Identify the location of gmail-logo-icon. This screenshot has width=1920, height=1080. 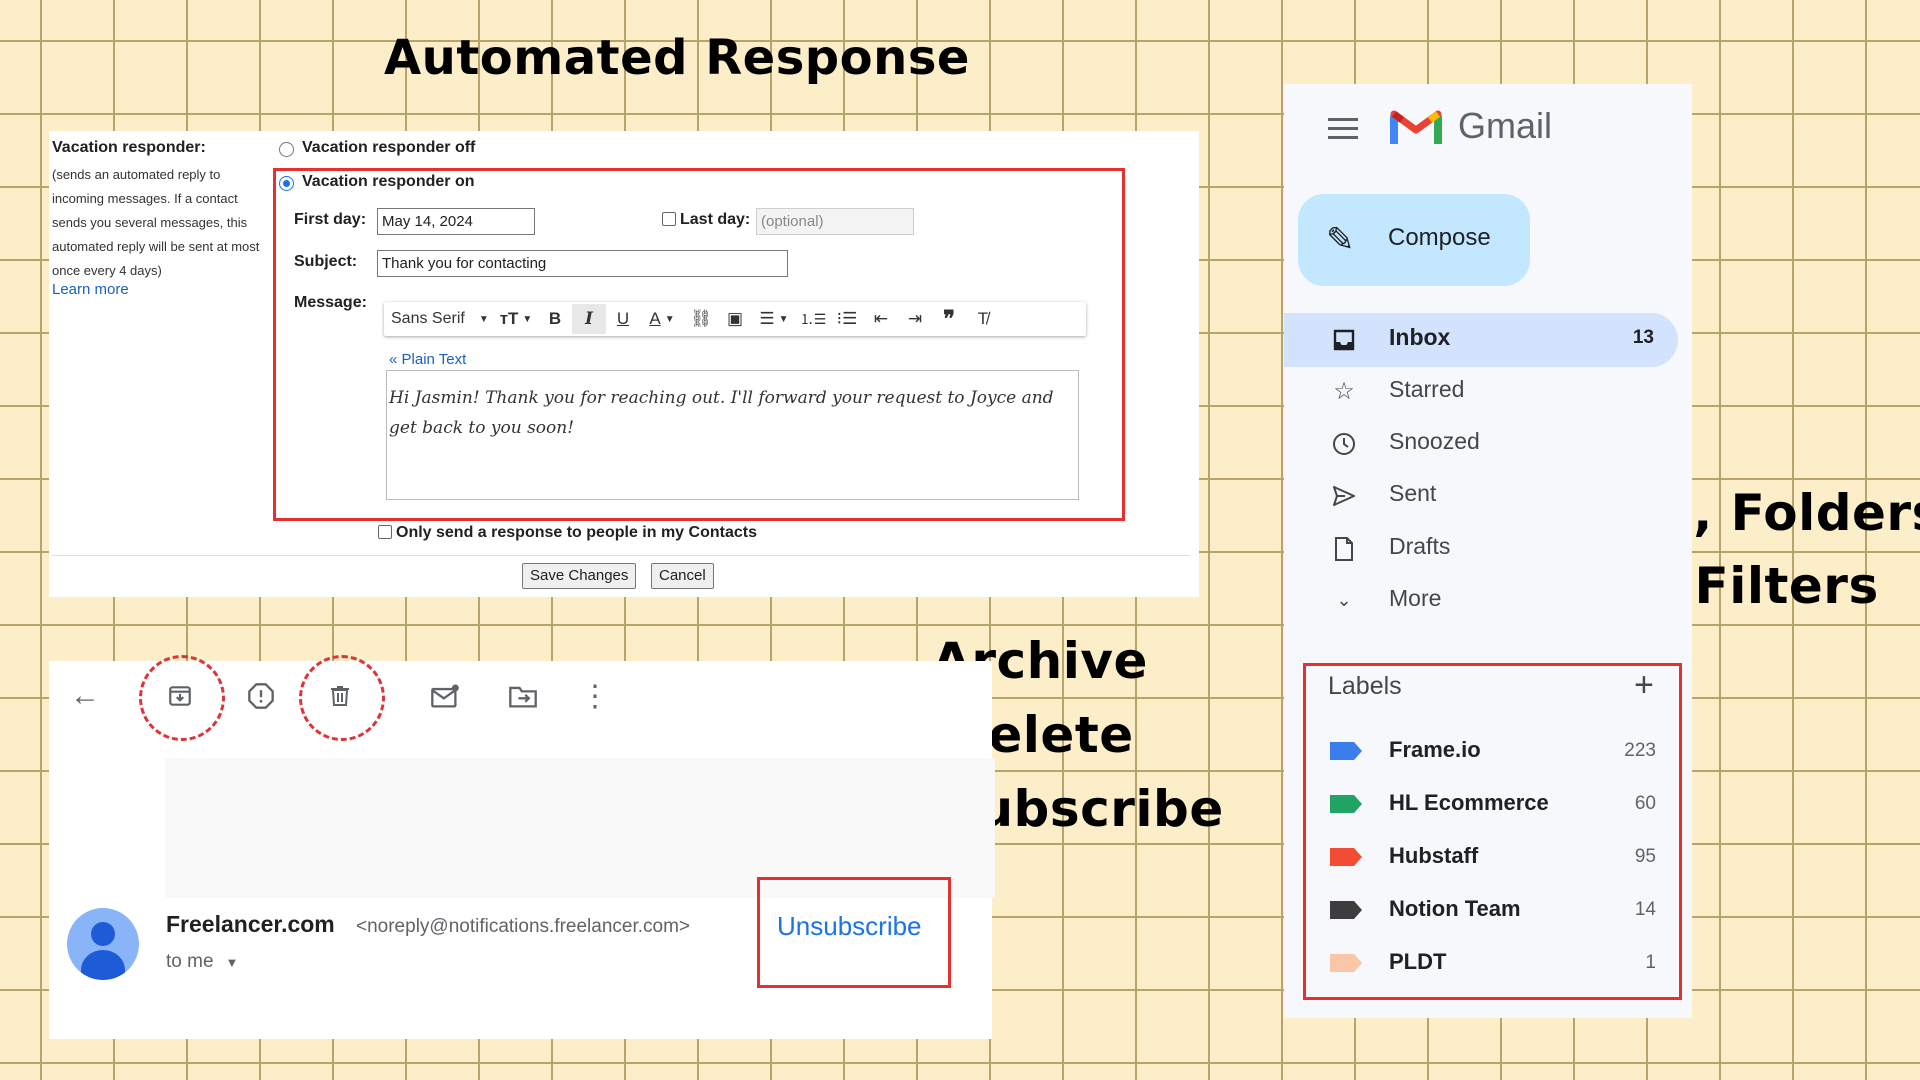
(1416, 128).